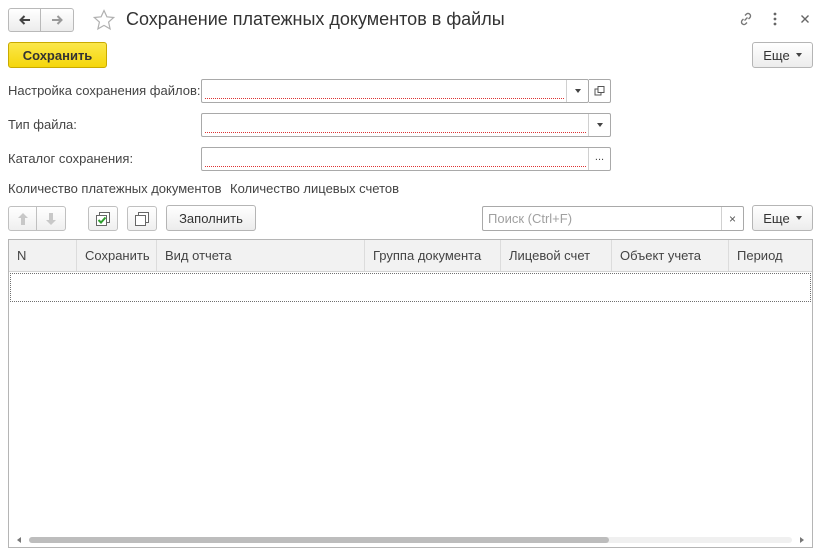  Describe the element at coordinates (19, 540) in the screenshot. I see `scroll-left-icon` at that location.